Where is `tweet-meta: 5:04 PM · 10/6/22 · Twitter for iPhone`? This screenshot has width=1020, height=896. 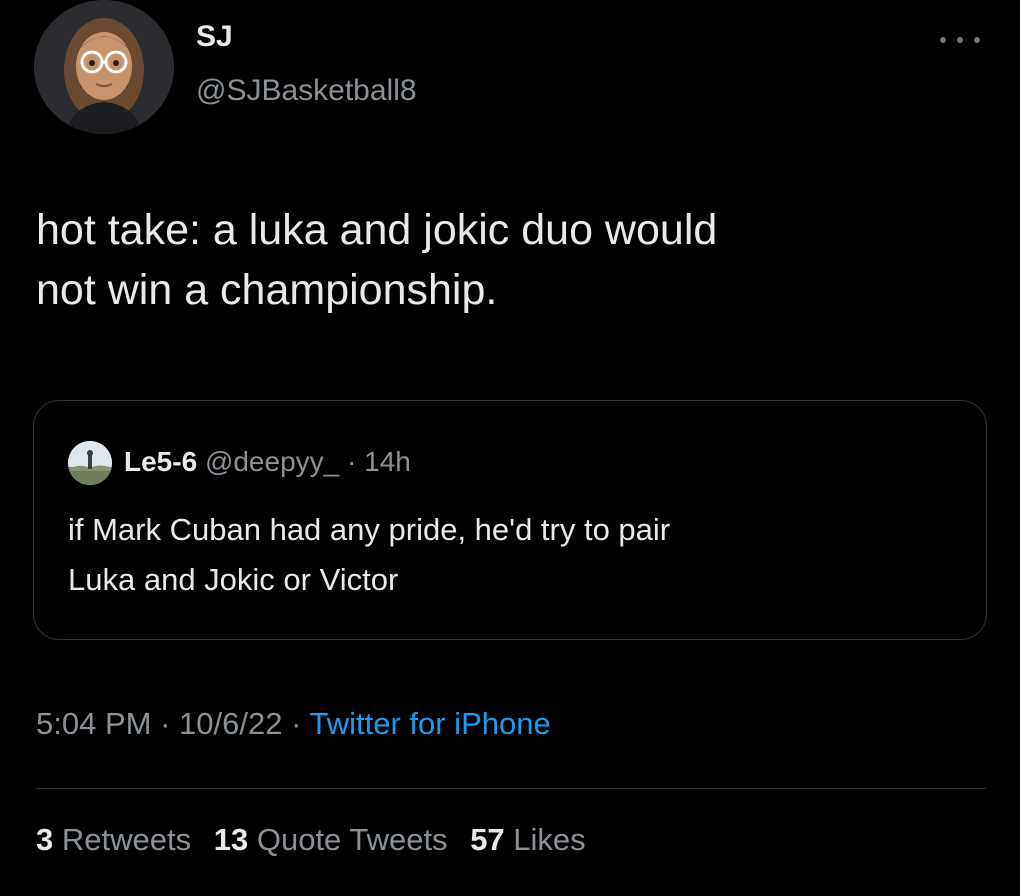
tweet-meta: 5:04 PM · 10/6/22 · Twitter for iPhone is located at coordinates (293, 724).